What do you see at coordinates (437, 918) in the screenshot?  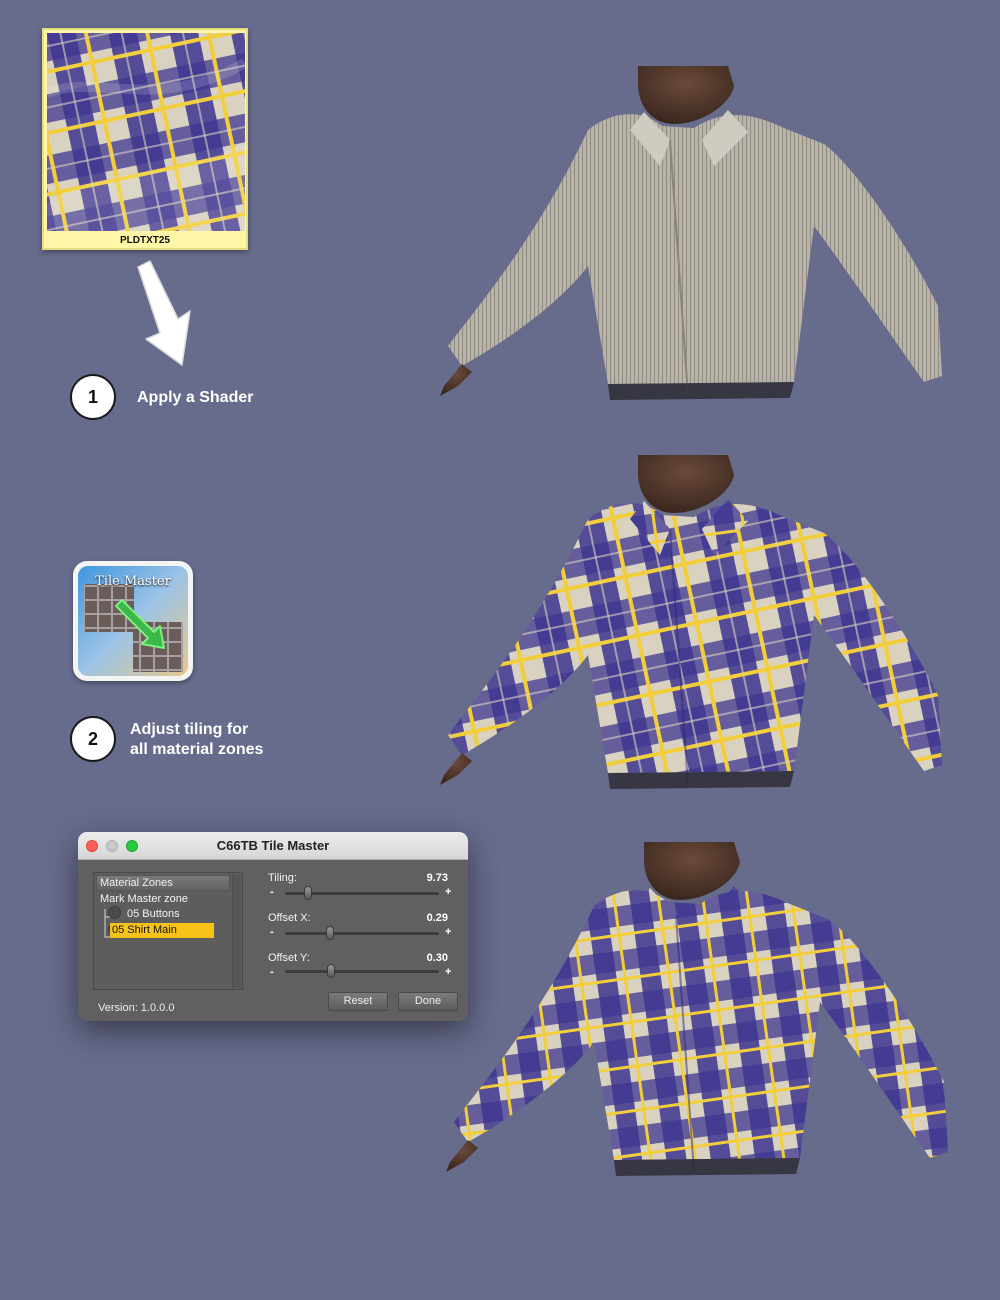 I see `offset-x-value: 0.29` at bounding box center [437, 918].